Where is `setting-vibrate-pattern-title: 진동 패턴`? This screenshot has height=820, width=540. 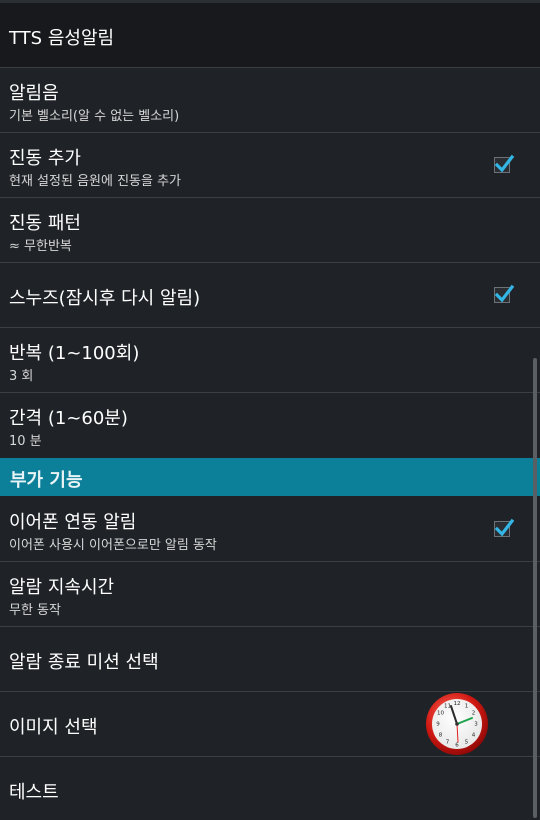 setting-vibrate-pattern-title: 진동 패턴 is located at coordinates (45, 223).